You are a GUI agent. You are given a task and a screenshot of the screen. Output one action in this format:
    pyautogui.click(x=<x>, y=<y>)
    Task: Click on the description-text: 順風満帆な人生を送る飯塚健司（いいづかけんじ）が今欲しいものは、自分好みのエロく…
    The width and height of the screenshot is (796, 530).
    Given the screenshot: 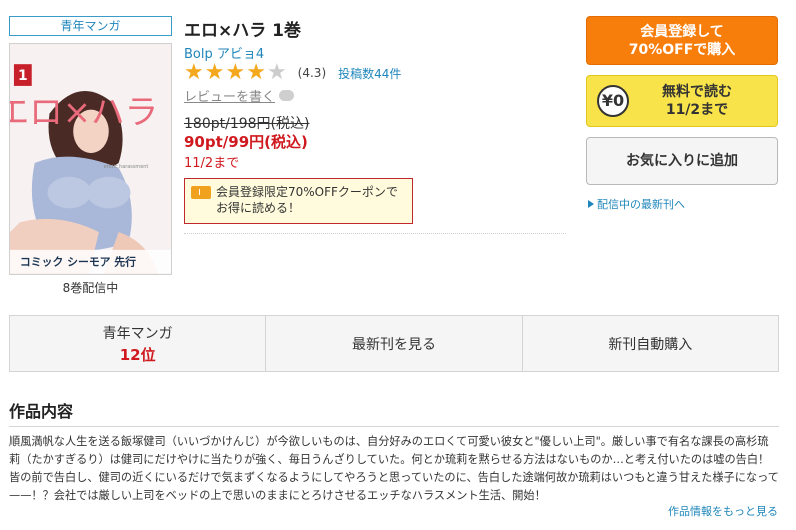 What is the action you would take?
    pyautogui.click(x=394, y=468)
    